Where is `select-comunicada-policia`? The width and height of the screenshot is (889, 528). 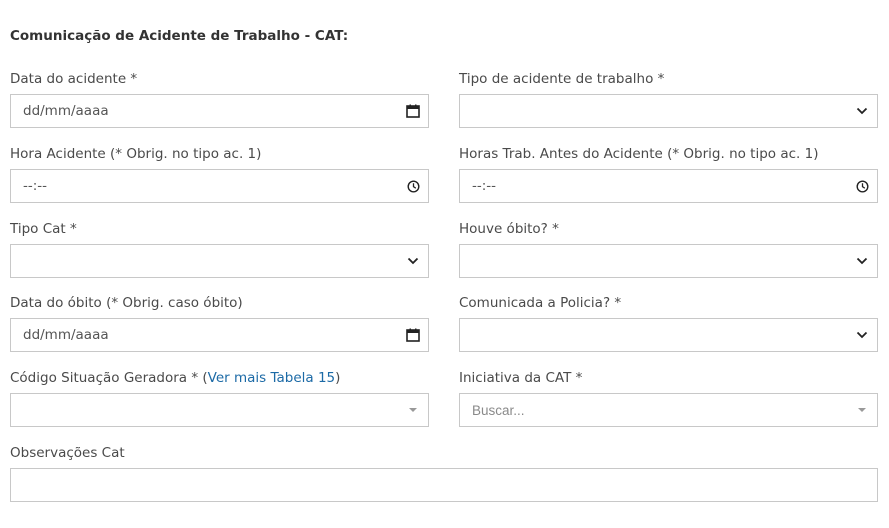 select-comunicada-policia is located at coordinates (668, 335).